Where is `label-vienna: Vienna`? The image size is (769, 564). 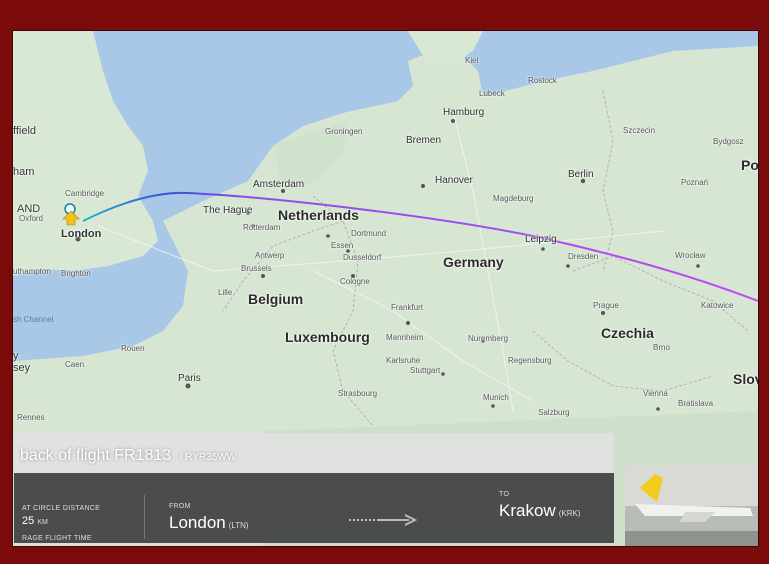 label-vienna: Vienna is located at coordinates (655, 393).